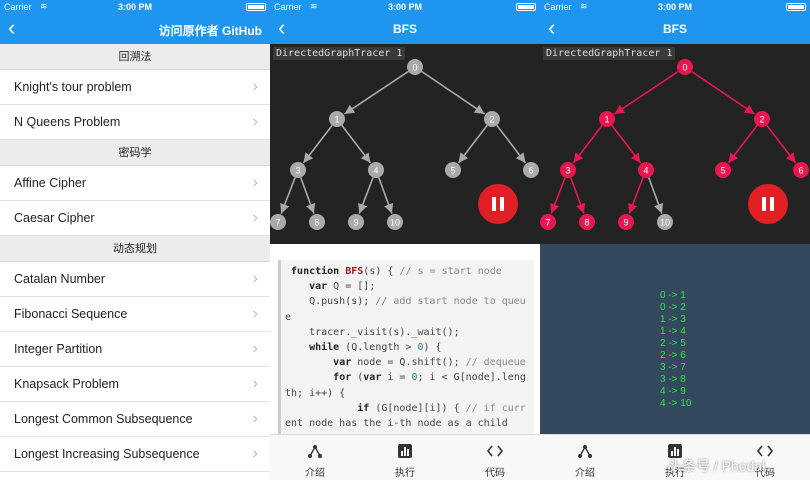  Describe the element at coordinates (66, 384) in the screenshot. I see `list-item-label: Knapsack Problem` at that location.